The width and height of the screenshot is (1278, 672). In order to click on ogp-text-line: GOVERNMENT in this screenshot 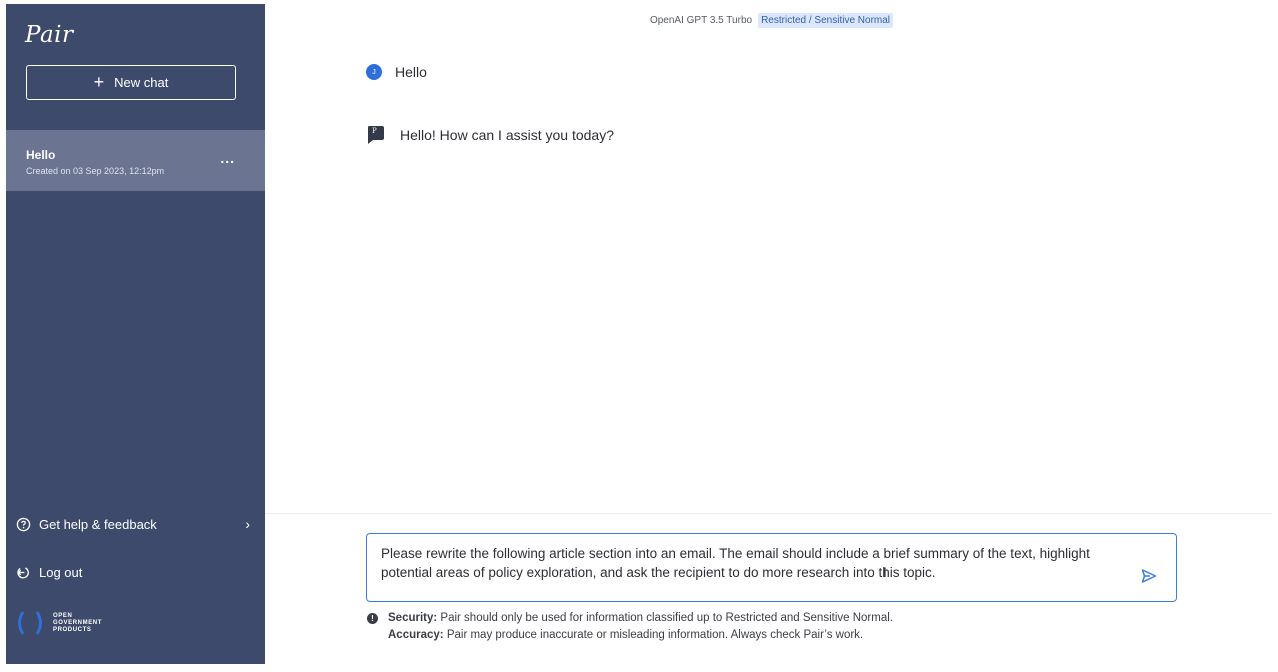, I will do `click(78, 622)`.